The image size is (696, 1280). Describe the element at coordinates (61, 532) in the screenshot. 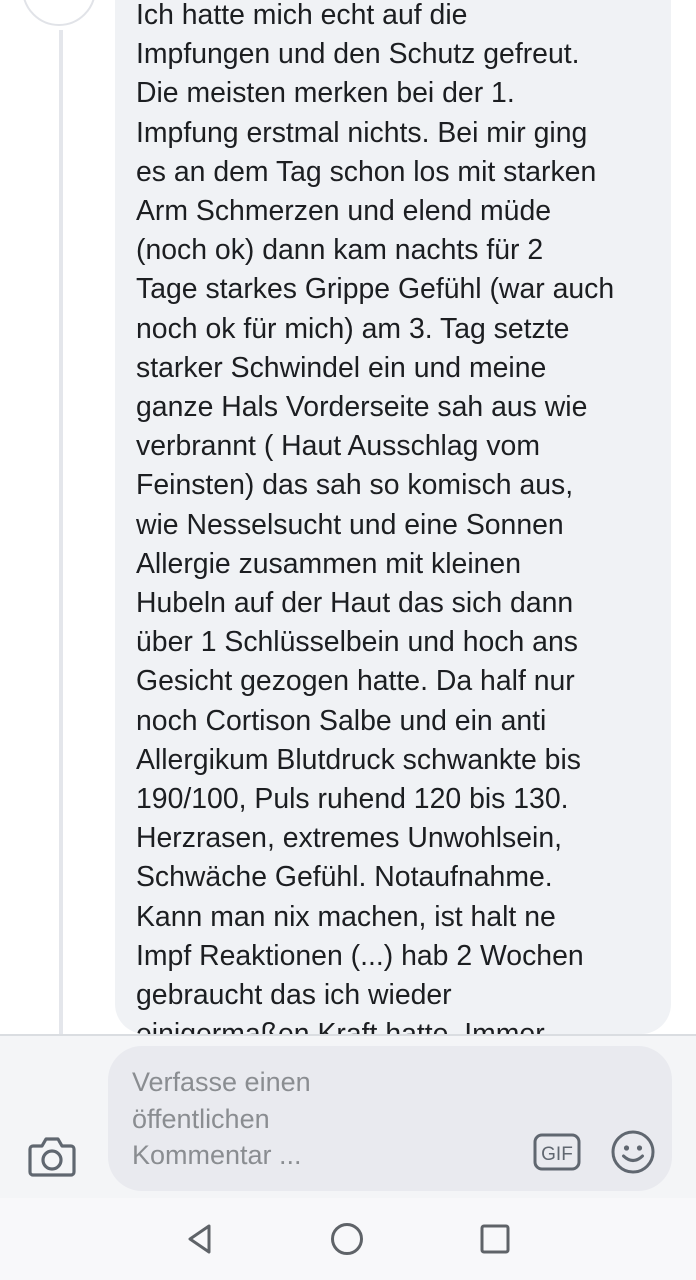

I see `comment-thread-line` at that location.